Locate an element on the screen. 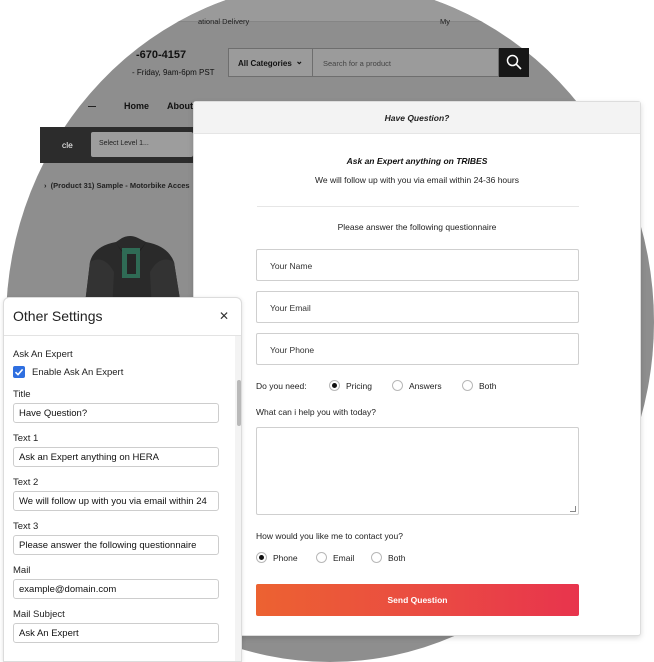  checkbox-checked-icon is located at coordinates (19, 372).